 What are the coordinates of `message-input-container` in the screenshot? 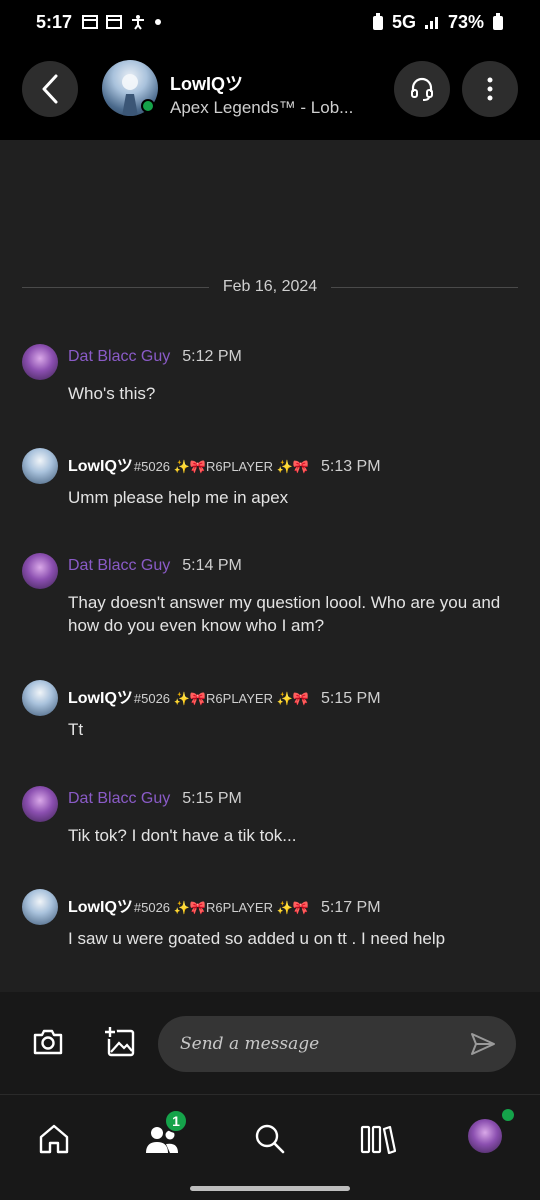 It's located at (337, 1044).